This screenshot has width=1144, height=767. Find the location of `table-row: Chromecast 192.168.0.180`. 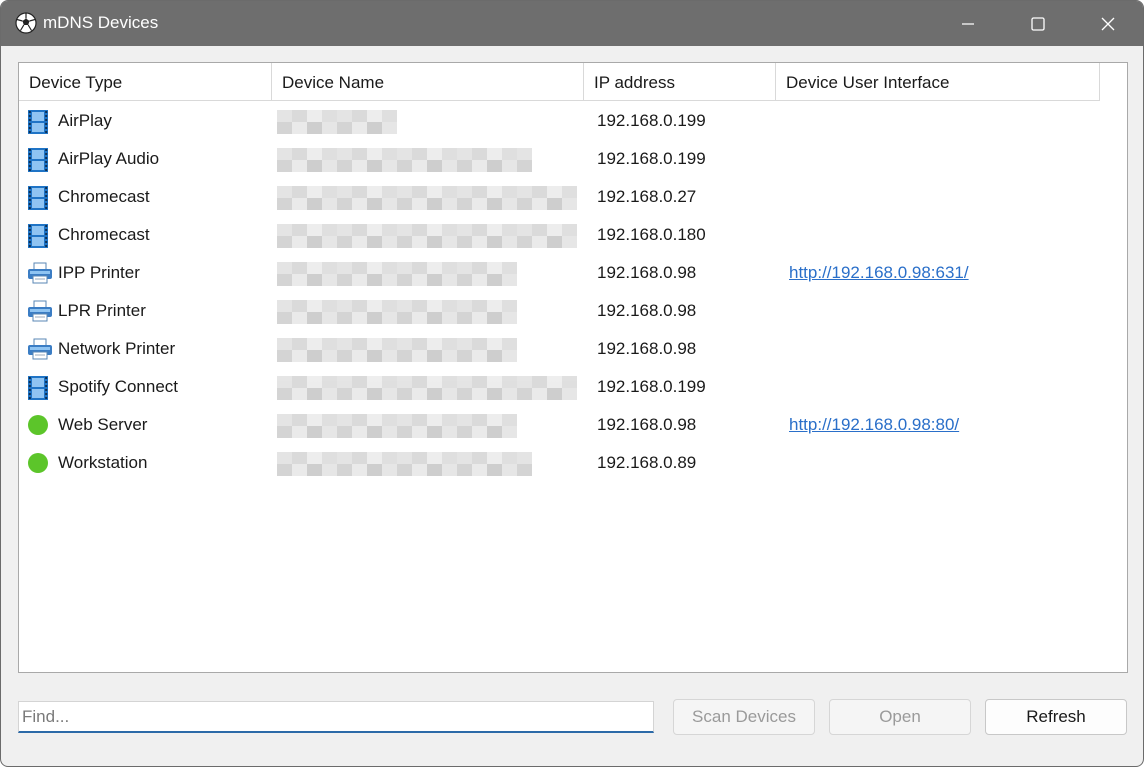

table-row: Chromecast 192.168.0.180 is located at coordinates (573, 235).